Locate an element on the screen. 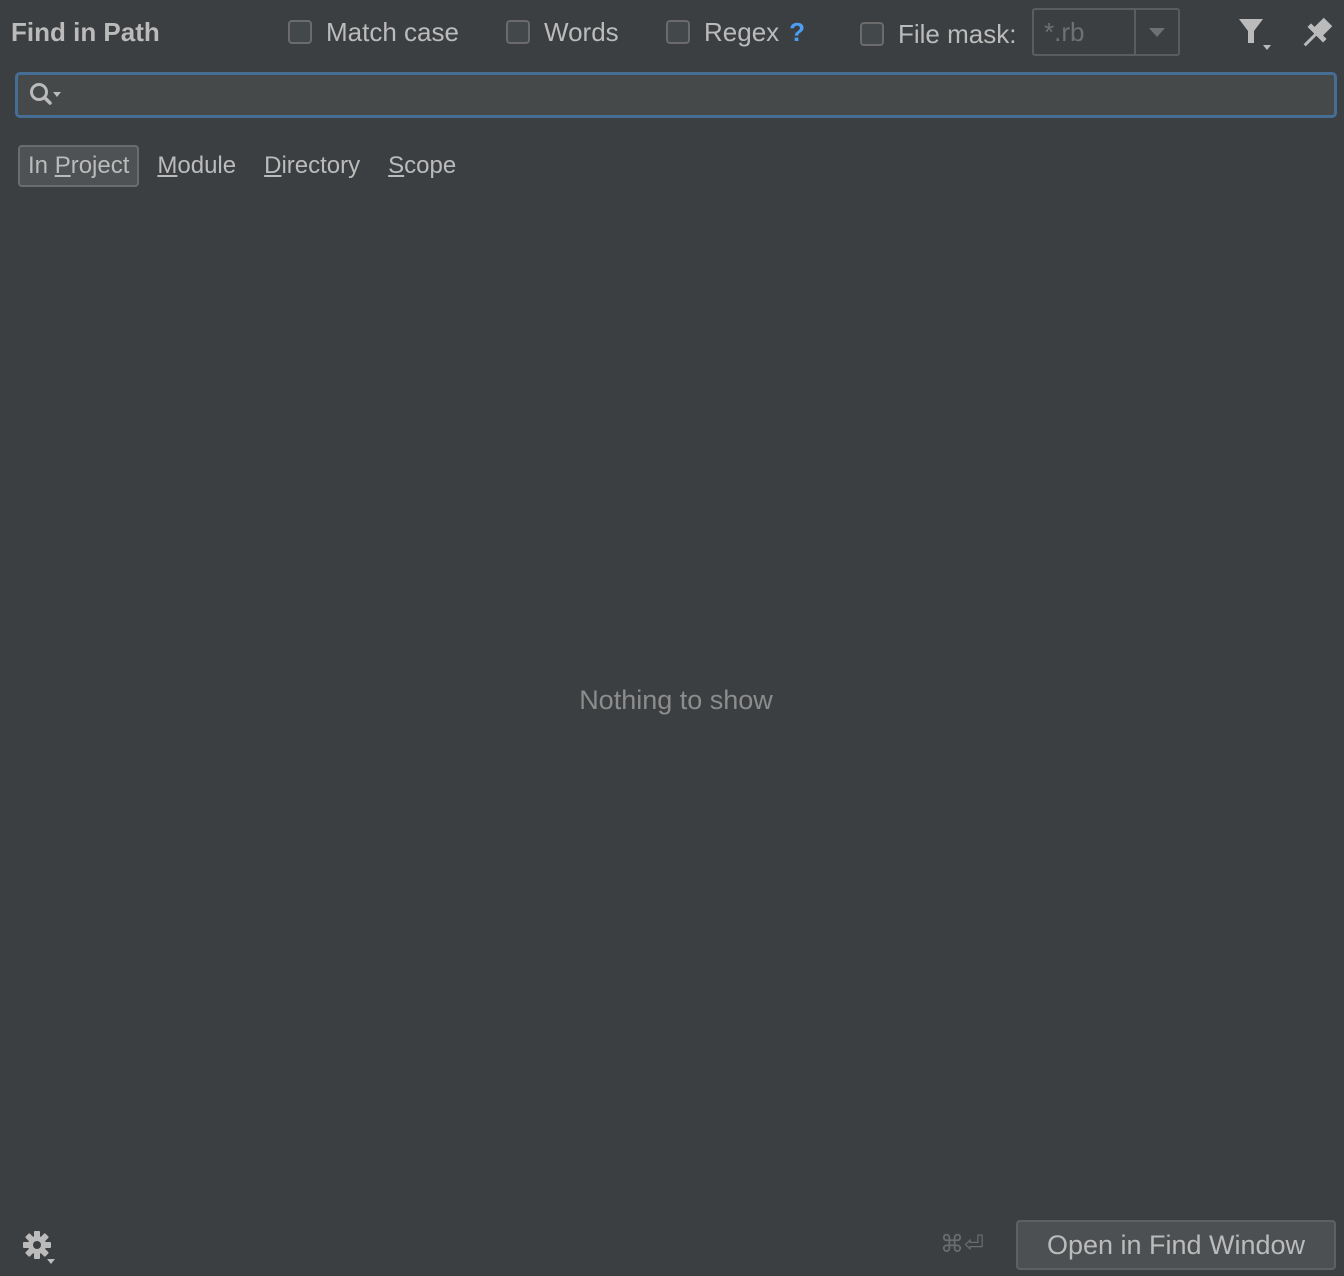  words-checkbox is located at coordinates (518, 32).